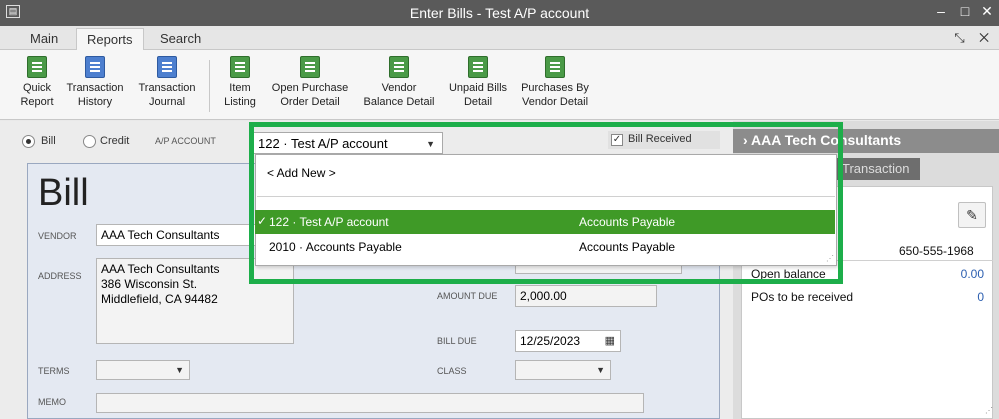 The width and height of the screenshot is (999, 419). Describe the element at coordinates (555, 102) in the screenshot. I see `ribbon-label: Vendor Detail` at that location.